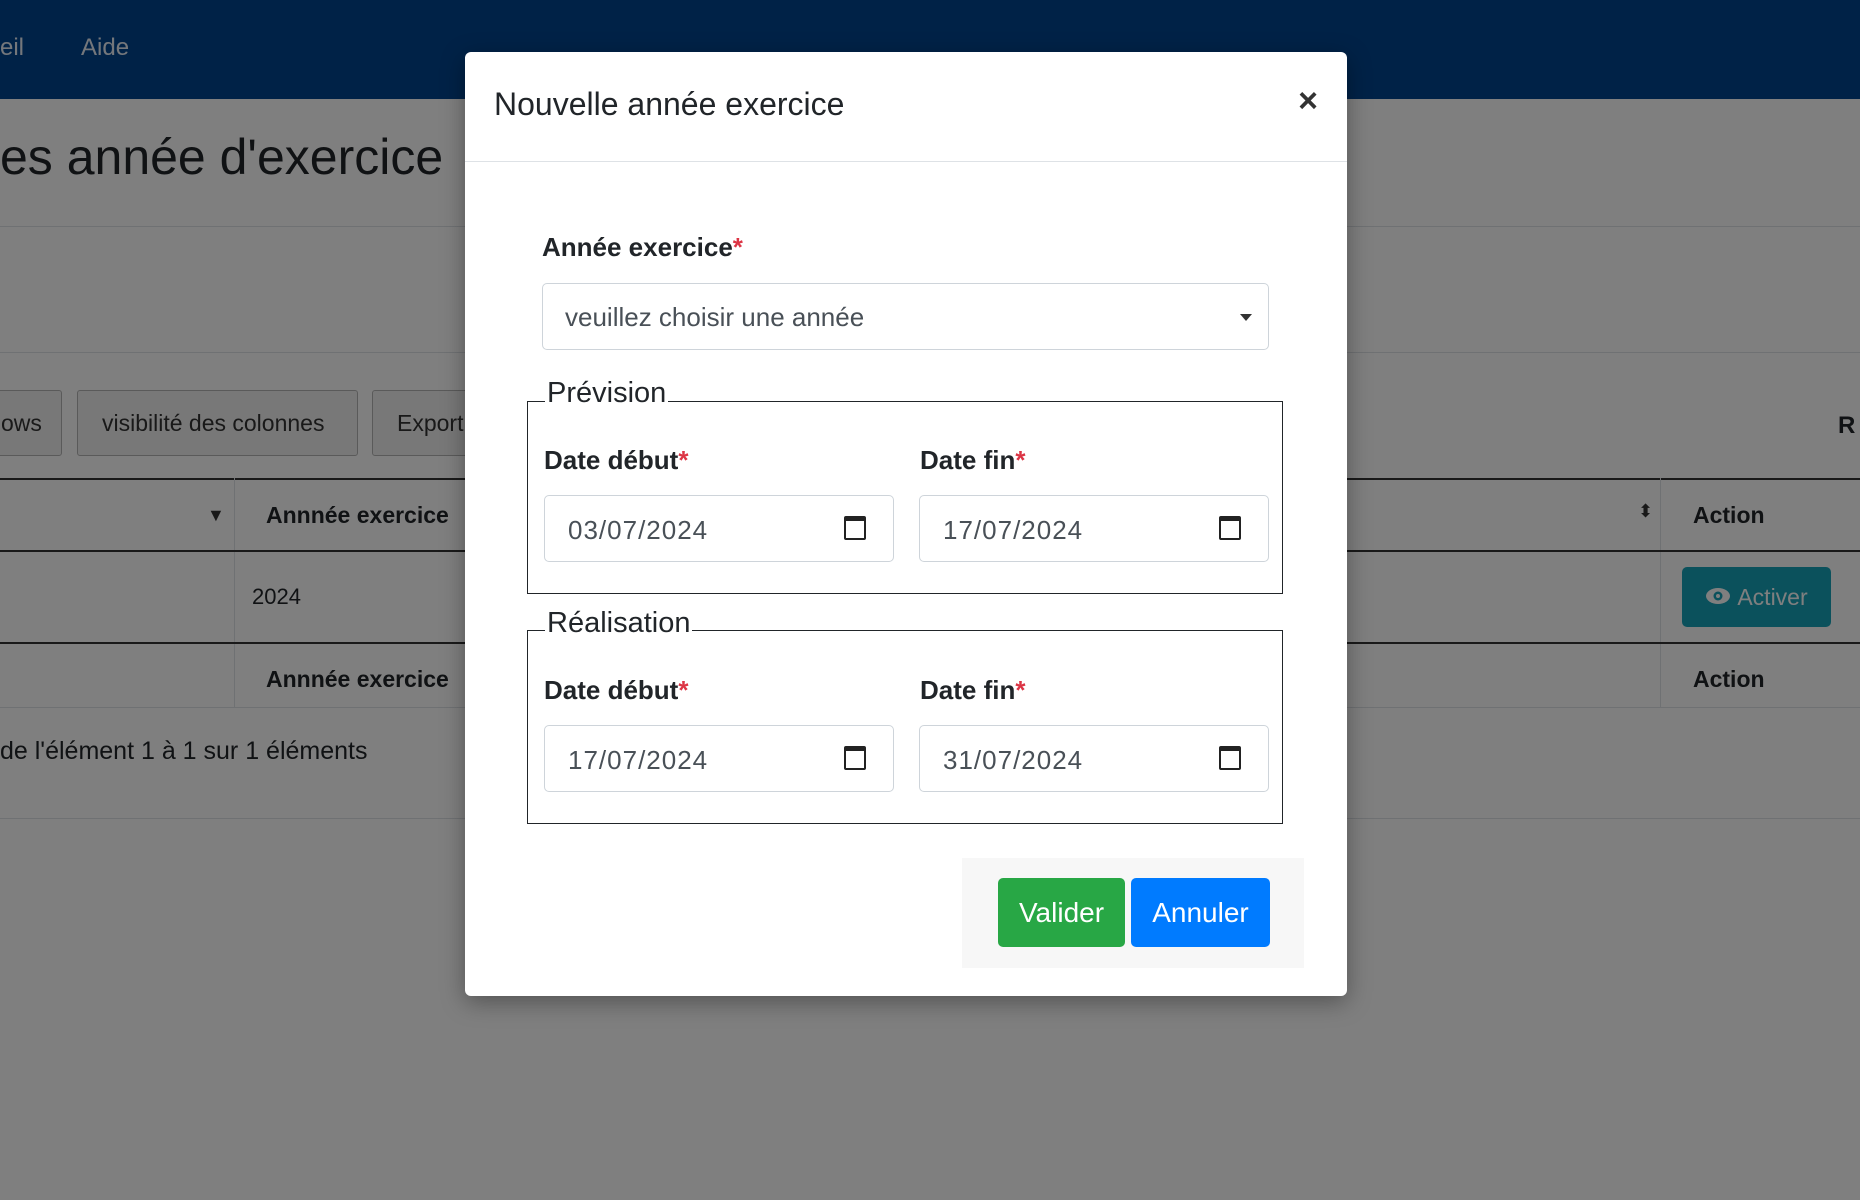 The width and height of the screenshot is (1860, 1200). Describe the element at coordinates (669, 104) in the screenshot. I see `modal-title: Nouvelle année exercice` at that location.